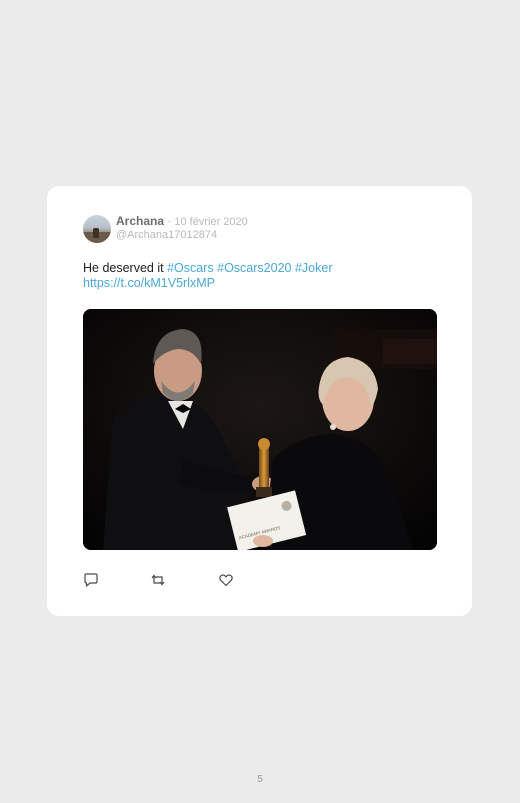  Describe the element at coordinates (259, 580) in the screenshot. I see `tweet-actions` at that location.